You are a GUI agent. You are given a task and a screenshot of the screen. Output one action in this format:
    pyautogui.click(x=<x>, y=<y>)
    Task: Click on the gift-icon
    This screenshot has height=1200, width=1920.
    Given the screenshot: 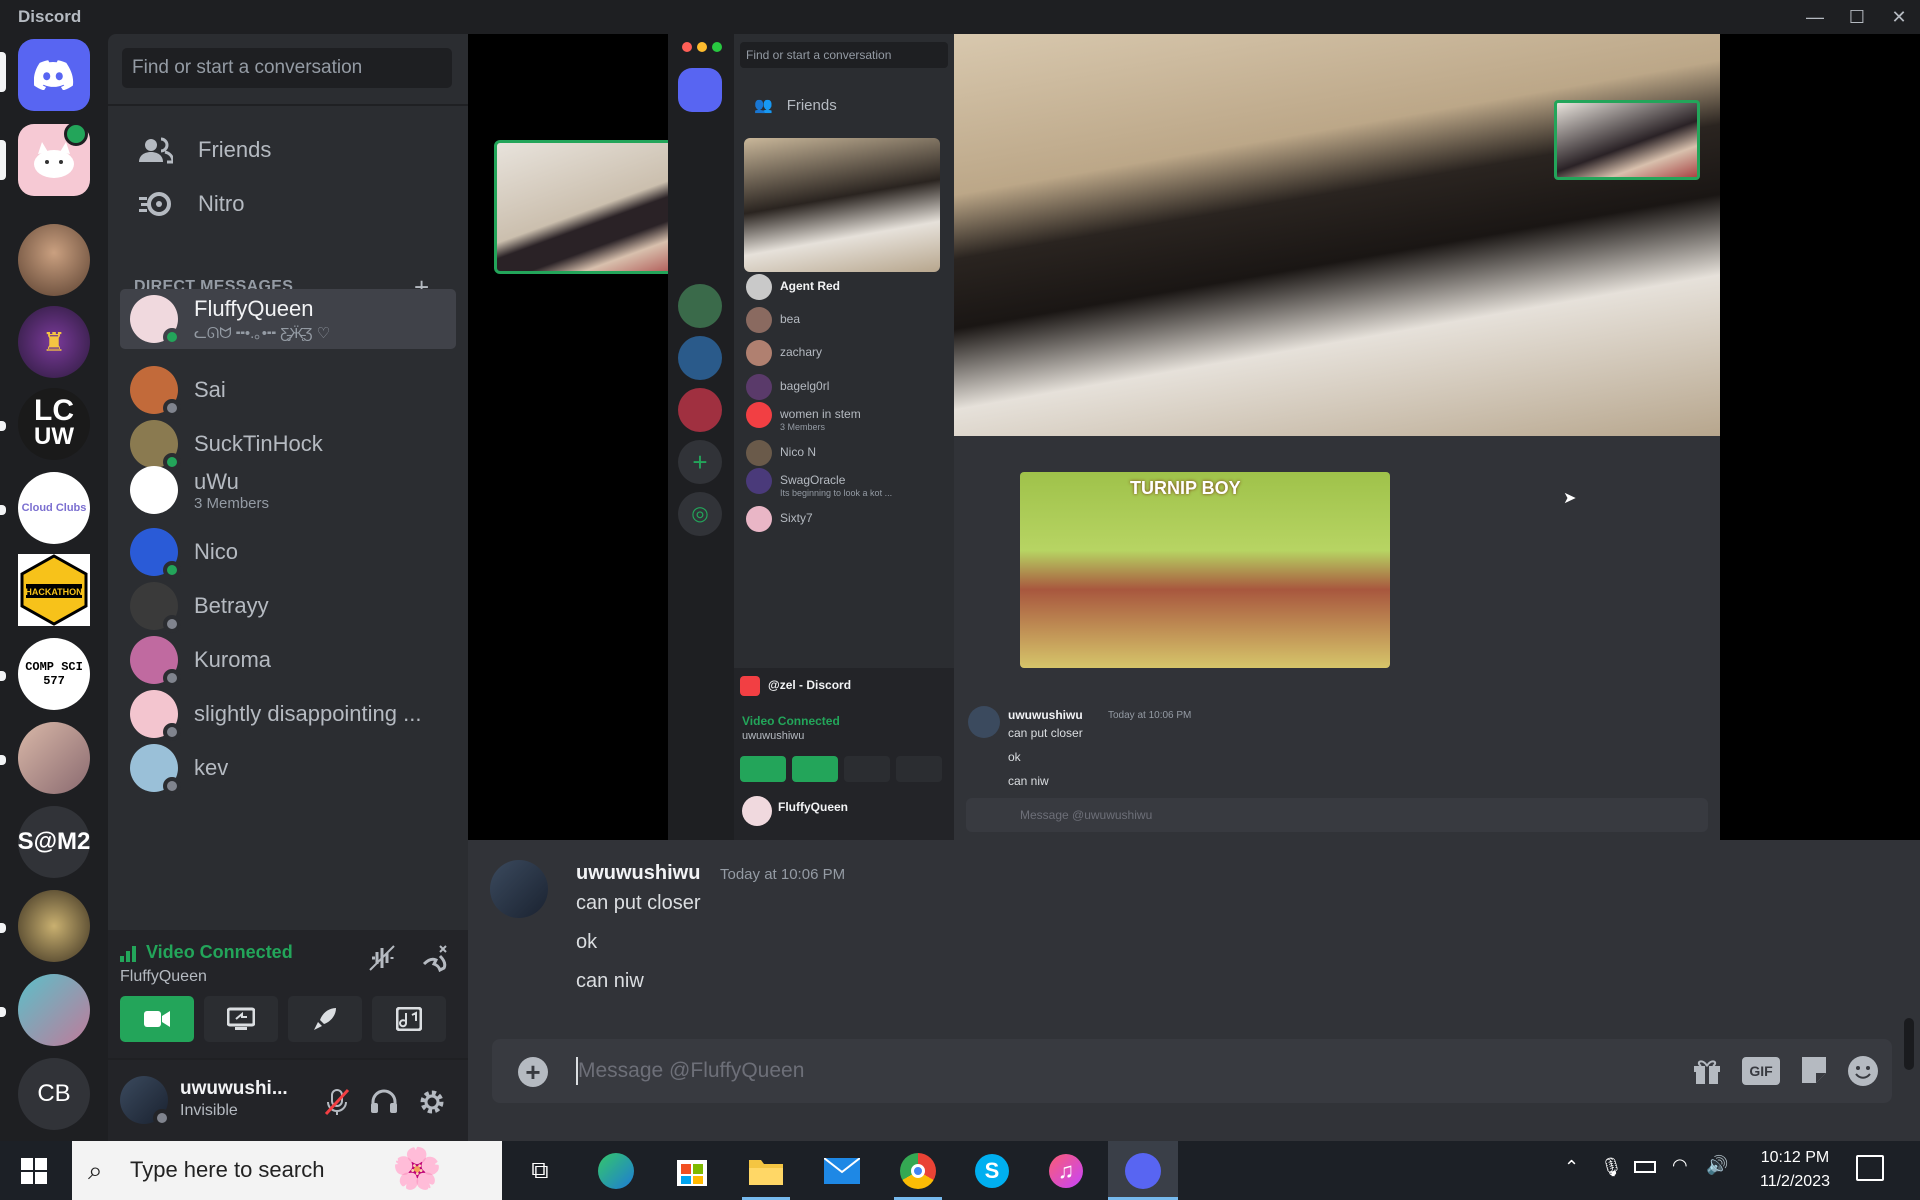 What is the action you would take?
    pyautogui.click(x=1707, y=1071)
    